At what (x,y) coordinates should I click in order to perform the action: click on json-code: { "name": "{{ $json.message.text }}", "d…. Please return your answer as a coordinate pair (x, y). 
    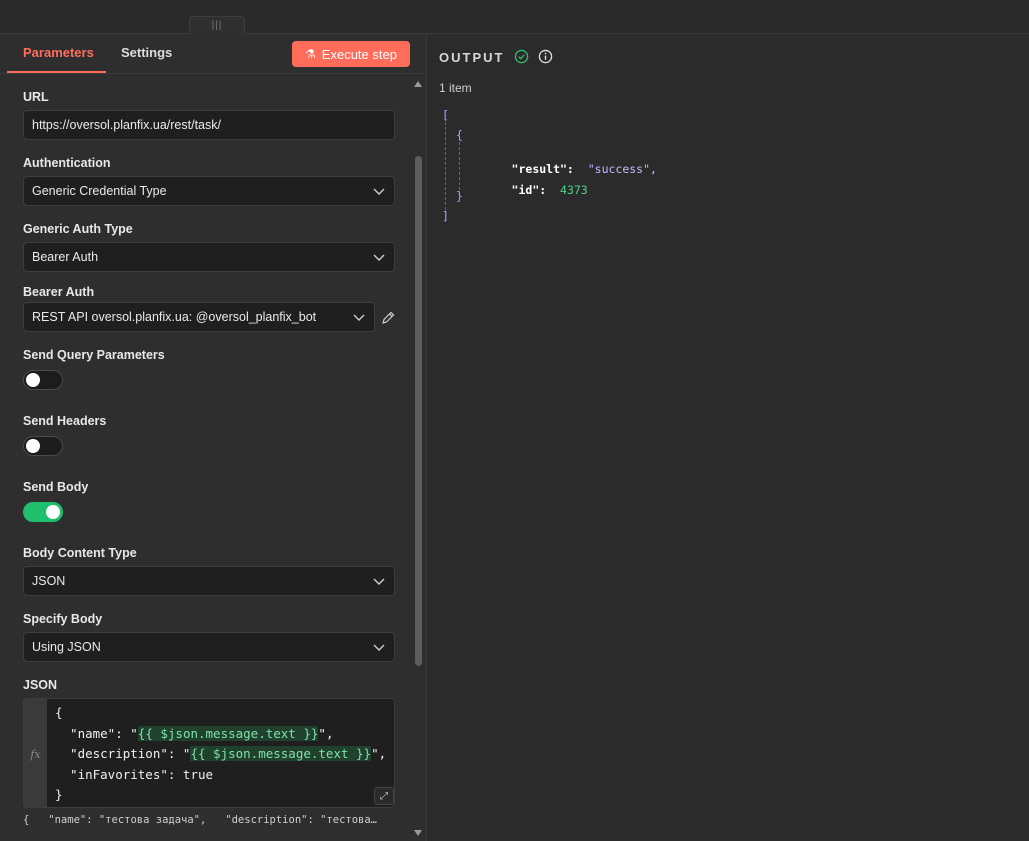
    Looking at the image, I should click on (220, 756).